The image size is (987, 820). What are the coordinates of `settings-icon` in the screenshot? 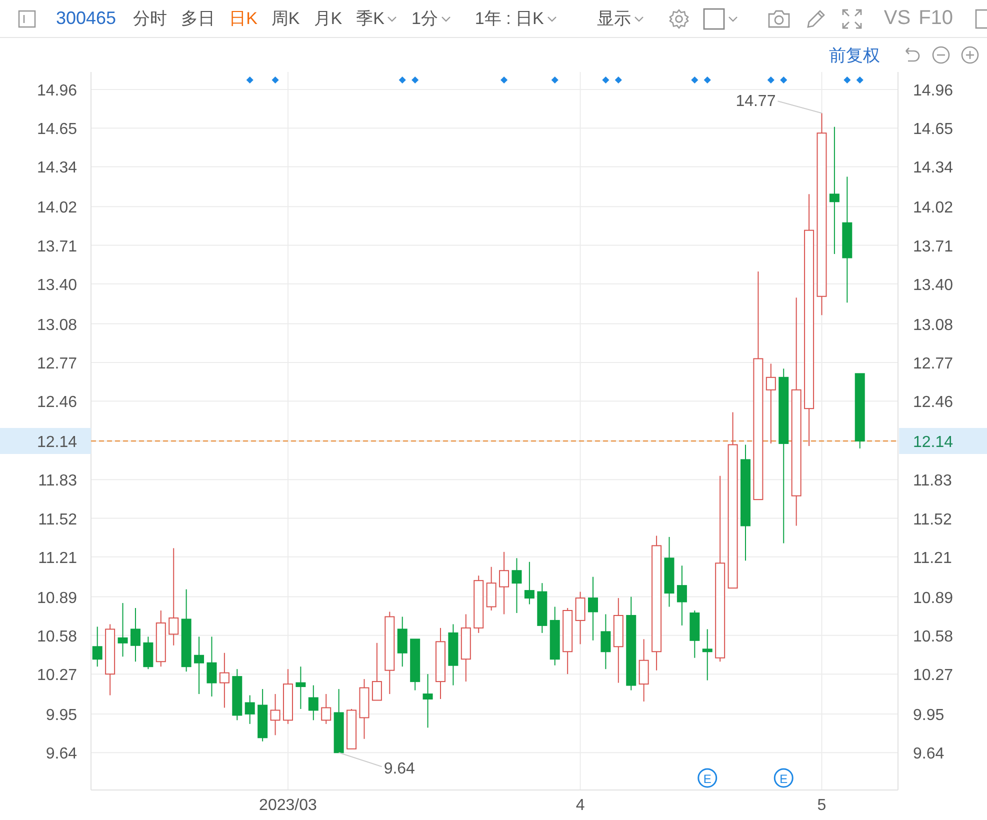 It's located at (679, 19).